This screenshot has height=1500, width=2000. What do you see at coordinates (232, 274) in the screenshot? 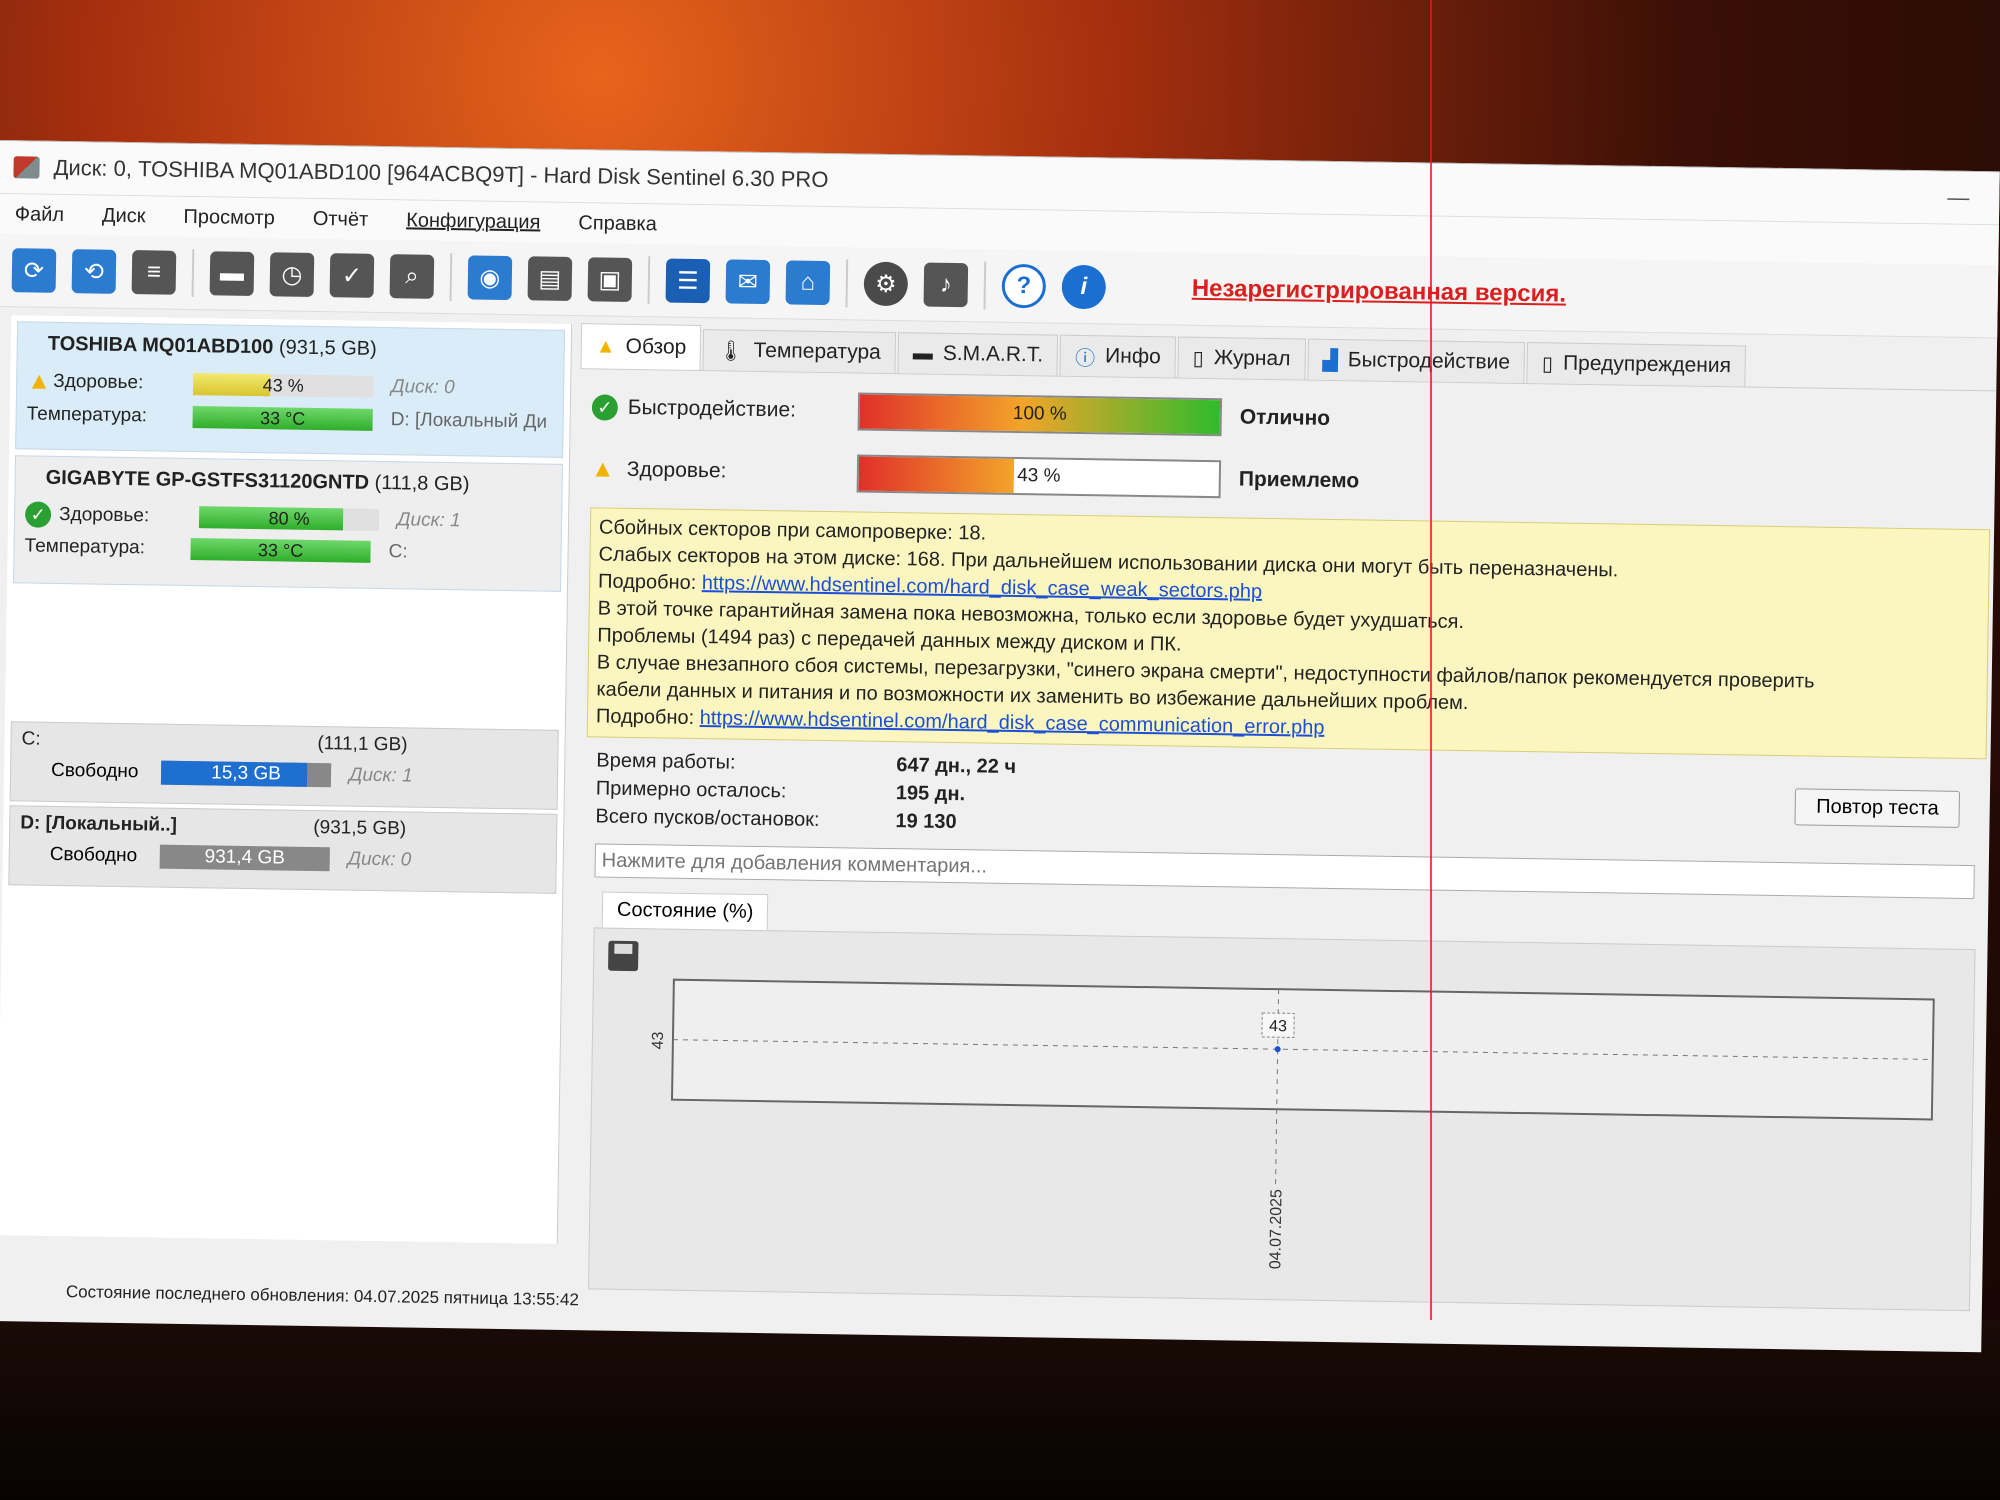
I see `disk-icon: ▬` at bounding box center [232, 274].